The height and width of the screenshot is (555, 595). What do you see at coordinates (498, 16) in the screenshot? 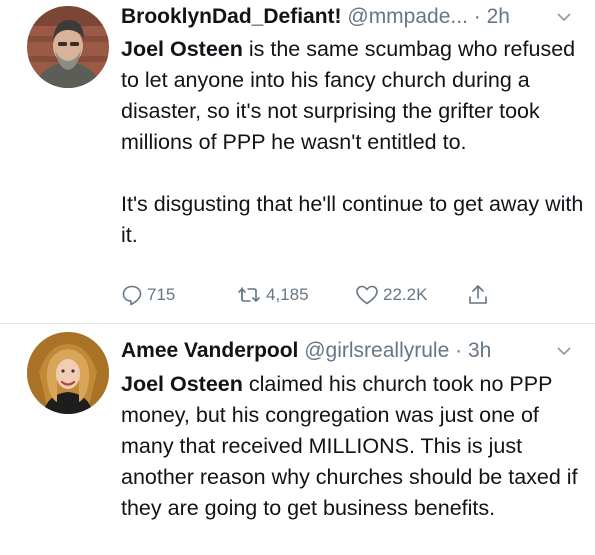
I see `timestamp: 2h` at bounding box center [498, 16].